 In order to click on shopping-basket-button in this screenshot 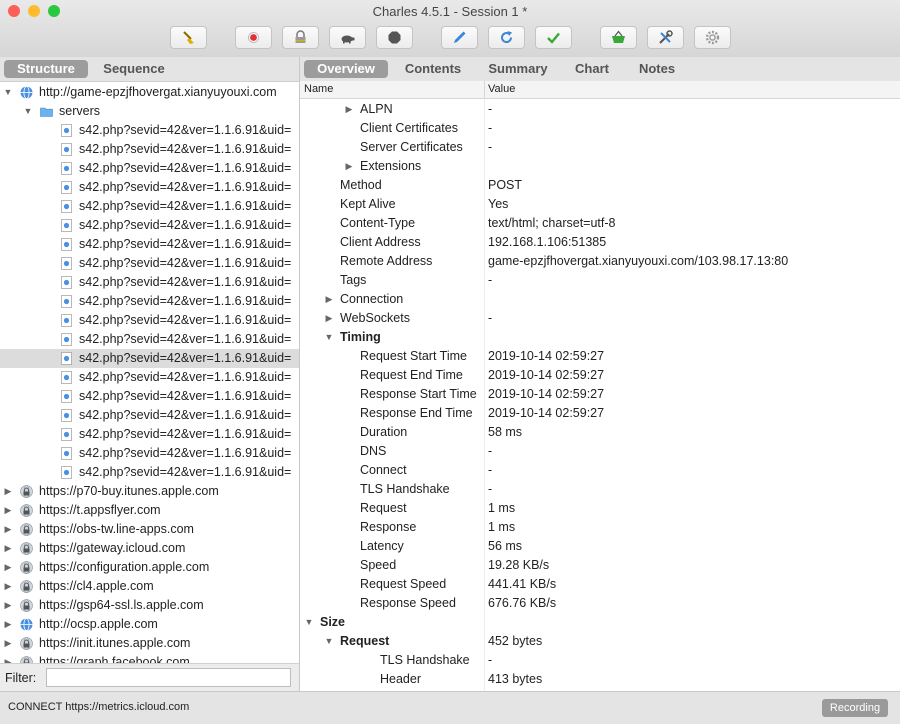, I will do `click(618, 37)`.